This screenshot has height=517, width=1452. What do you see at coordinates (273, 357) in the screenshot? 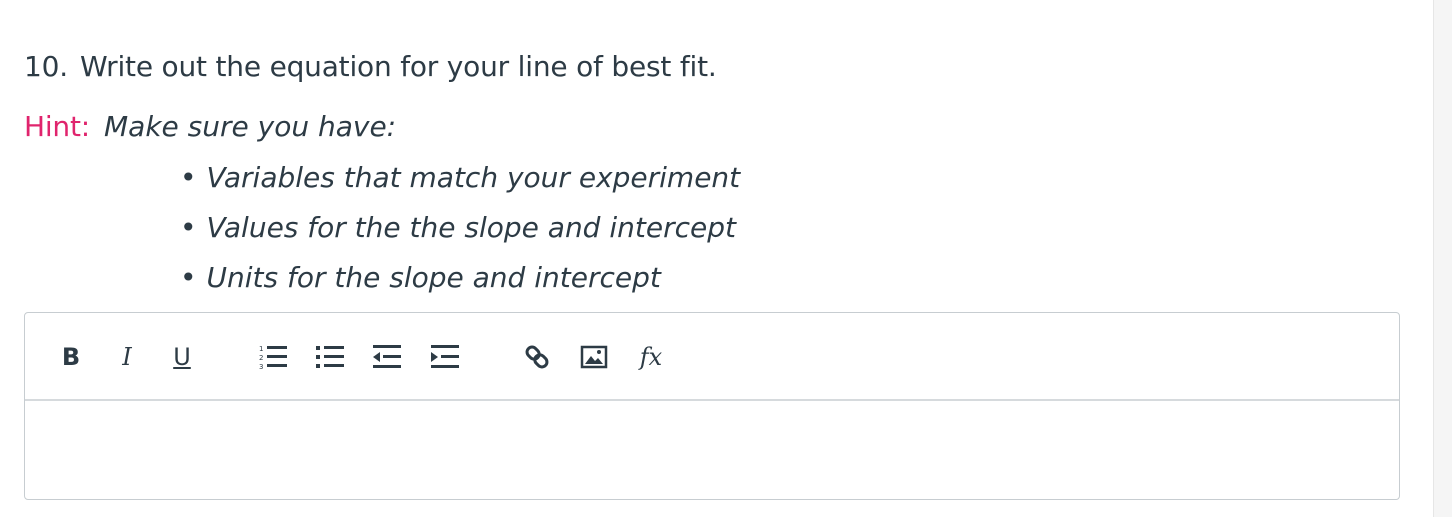
I see `numbered-list-icon: 1 2 3` at bounding box center [273, 357].